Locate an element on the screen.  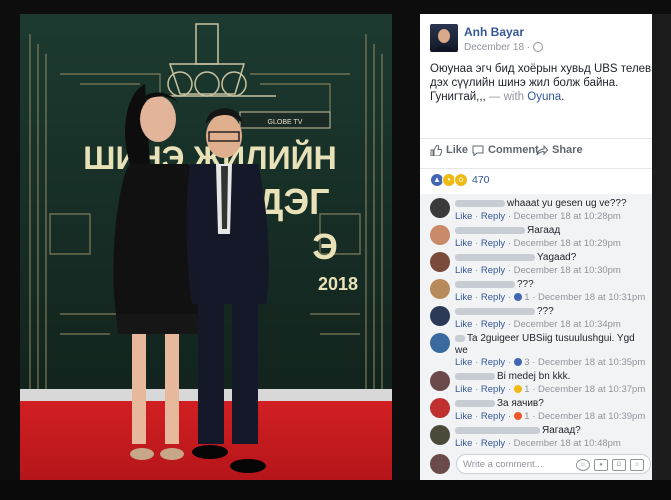
bottom-overlay-bar is located at coordinates (335, 490).